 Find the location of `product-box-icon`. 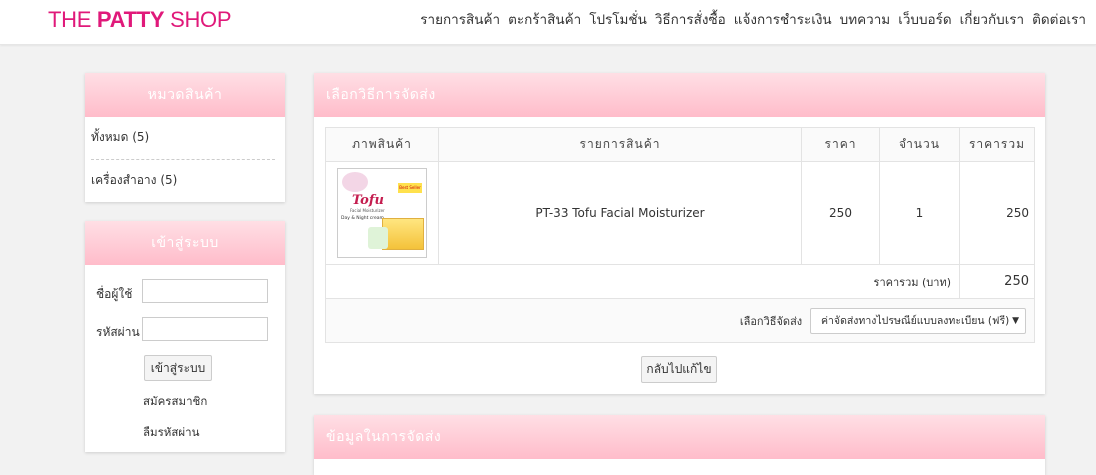

product-box-icon is located at coordinates (403, 234).